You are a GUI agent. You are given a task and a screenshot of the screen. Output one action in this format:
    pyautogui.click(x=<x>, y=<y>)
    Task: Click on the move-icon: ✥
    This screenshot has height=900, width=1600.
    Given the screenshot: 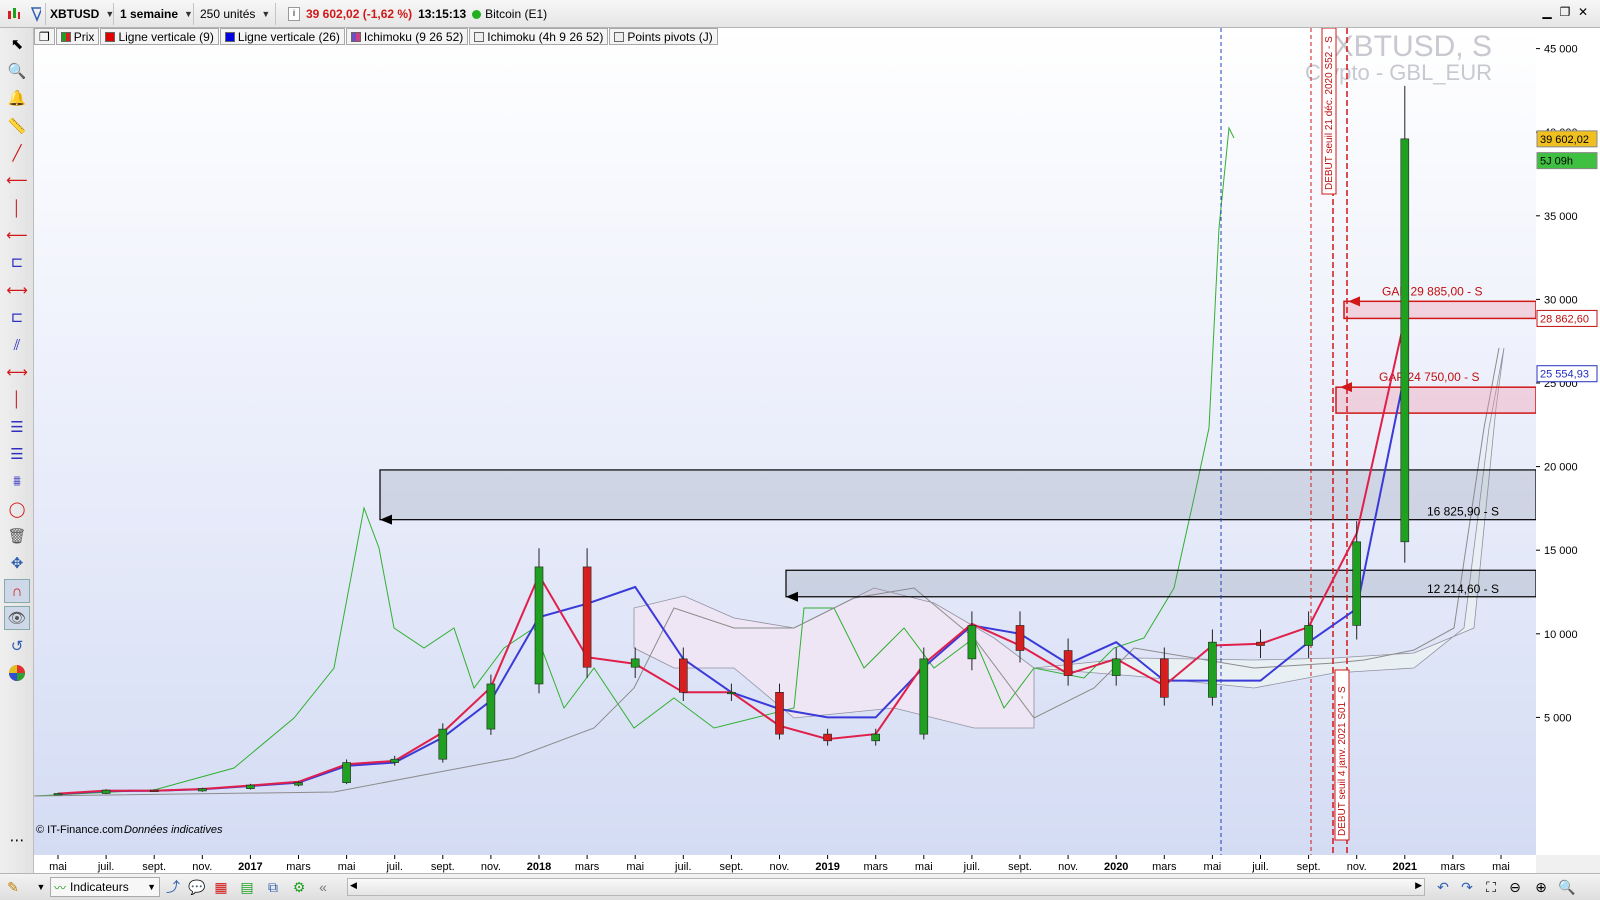 What is the action you would take?
    pyautogui.click(x=17, y=563)
    